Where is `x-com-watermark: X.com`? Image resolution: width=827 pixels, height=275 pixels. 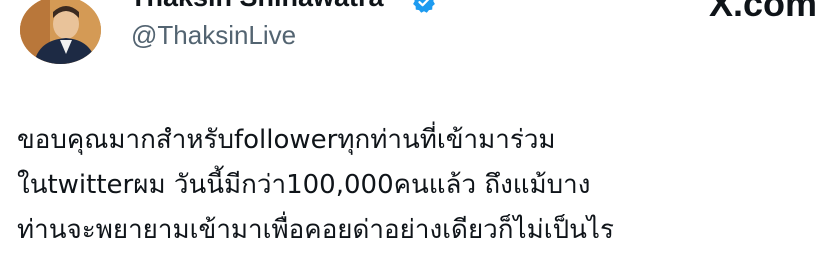 x-com-watermark: X.com is located at coordinates (762, 12).